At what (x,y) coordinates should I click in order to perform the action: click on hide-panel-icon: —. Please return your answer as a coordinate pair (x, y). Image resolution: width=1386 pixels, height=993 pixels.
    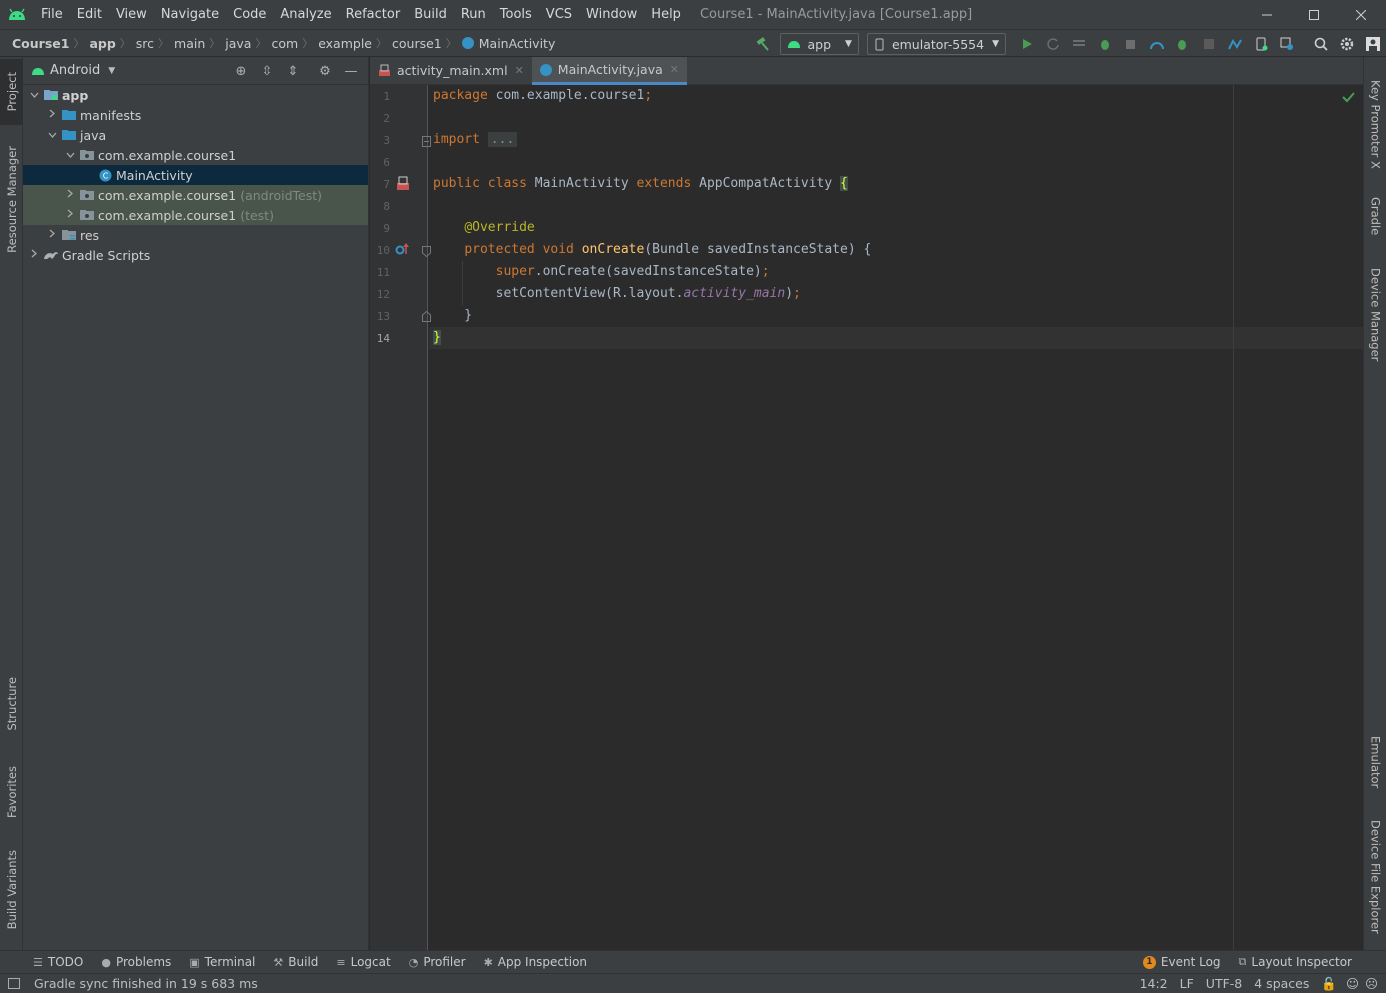
    Looking at the image, I should click on (351, 71).